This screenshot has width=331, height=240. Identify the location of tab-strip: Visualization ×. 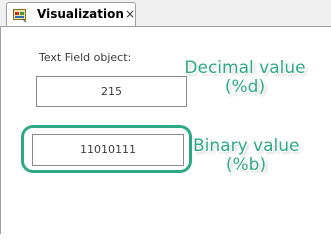
(165, 13).